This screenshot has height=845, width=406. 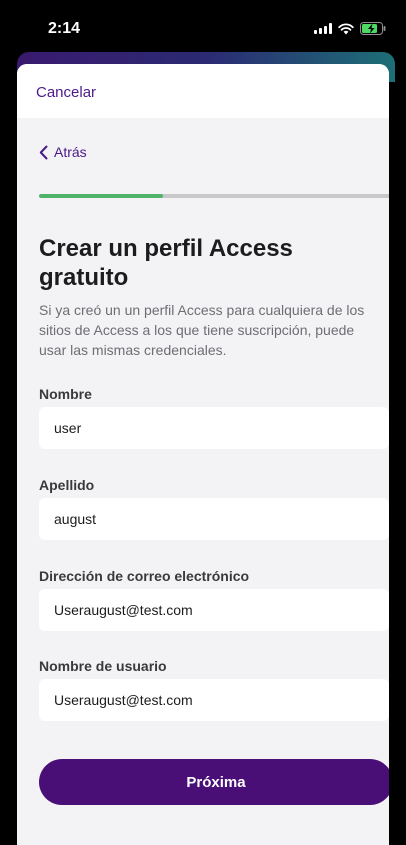 What do you see at coordinates (144, 576) in the screenshot?
I see `email-label: Dirección de correo electrónico` at bounding box center [144, 576].